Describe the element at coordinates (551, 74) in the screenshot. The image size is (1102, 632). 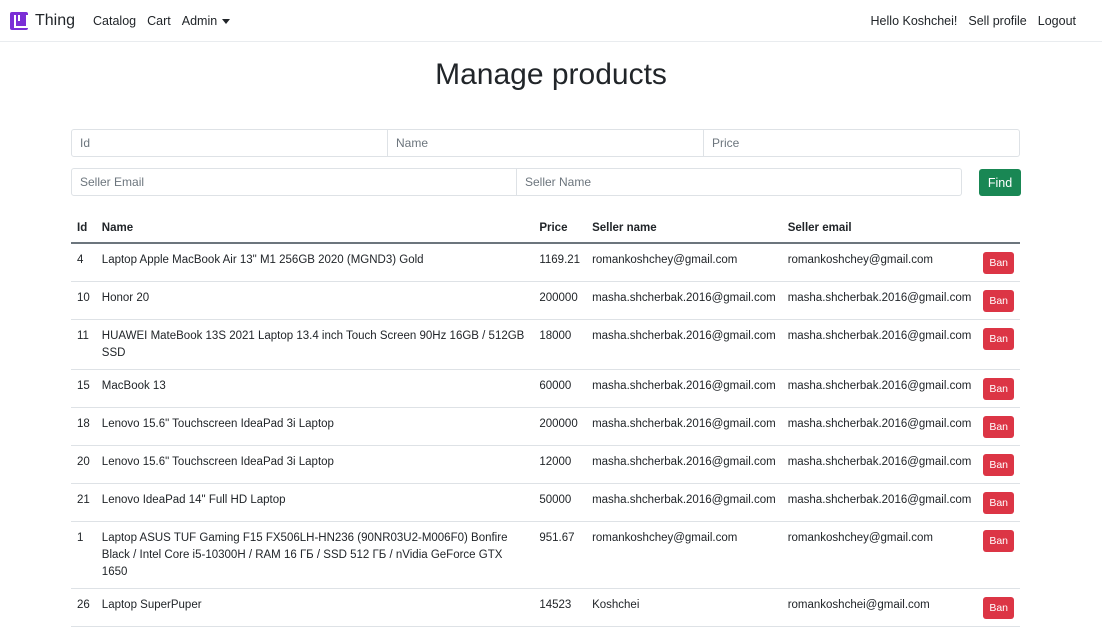
I see `page-title: Manage products` at that location.